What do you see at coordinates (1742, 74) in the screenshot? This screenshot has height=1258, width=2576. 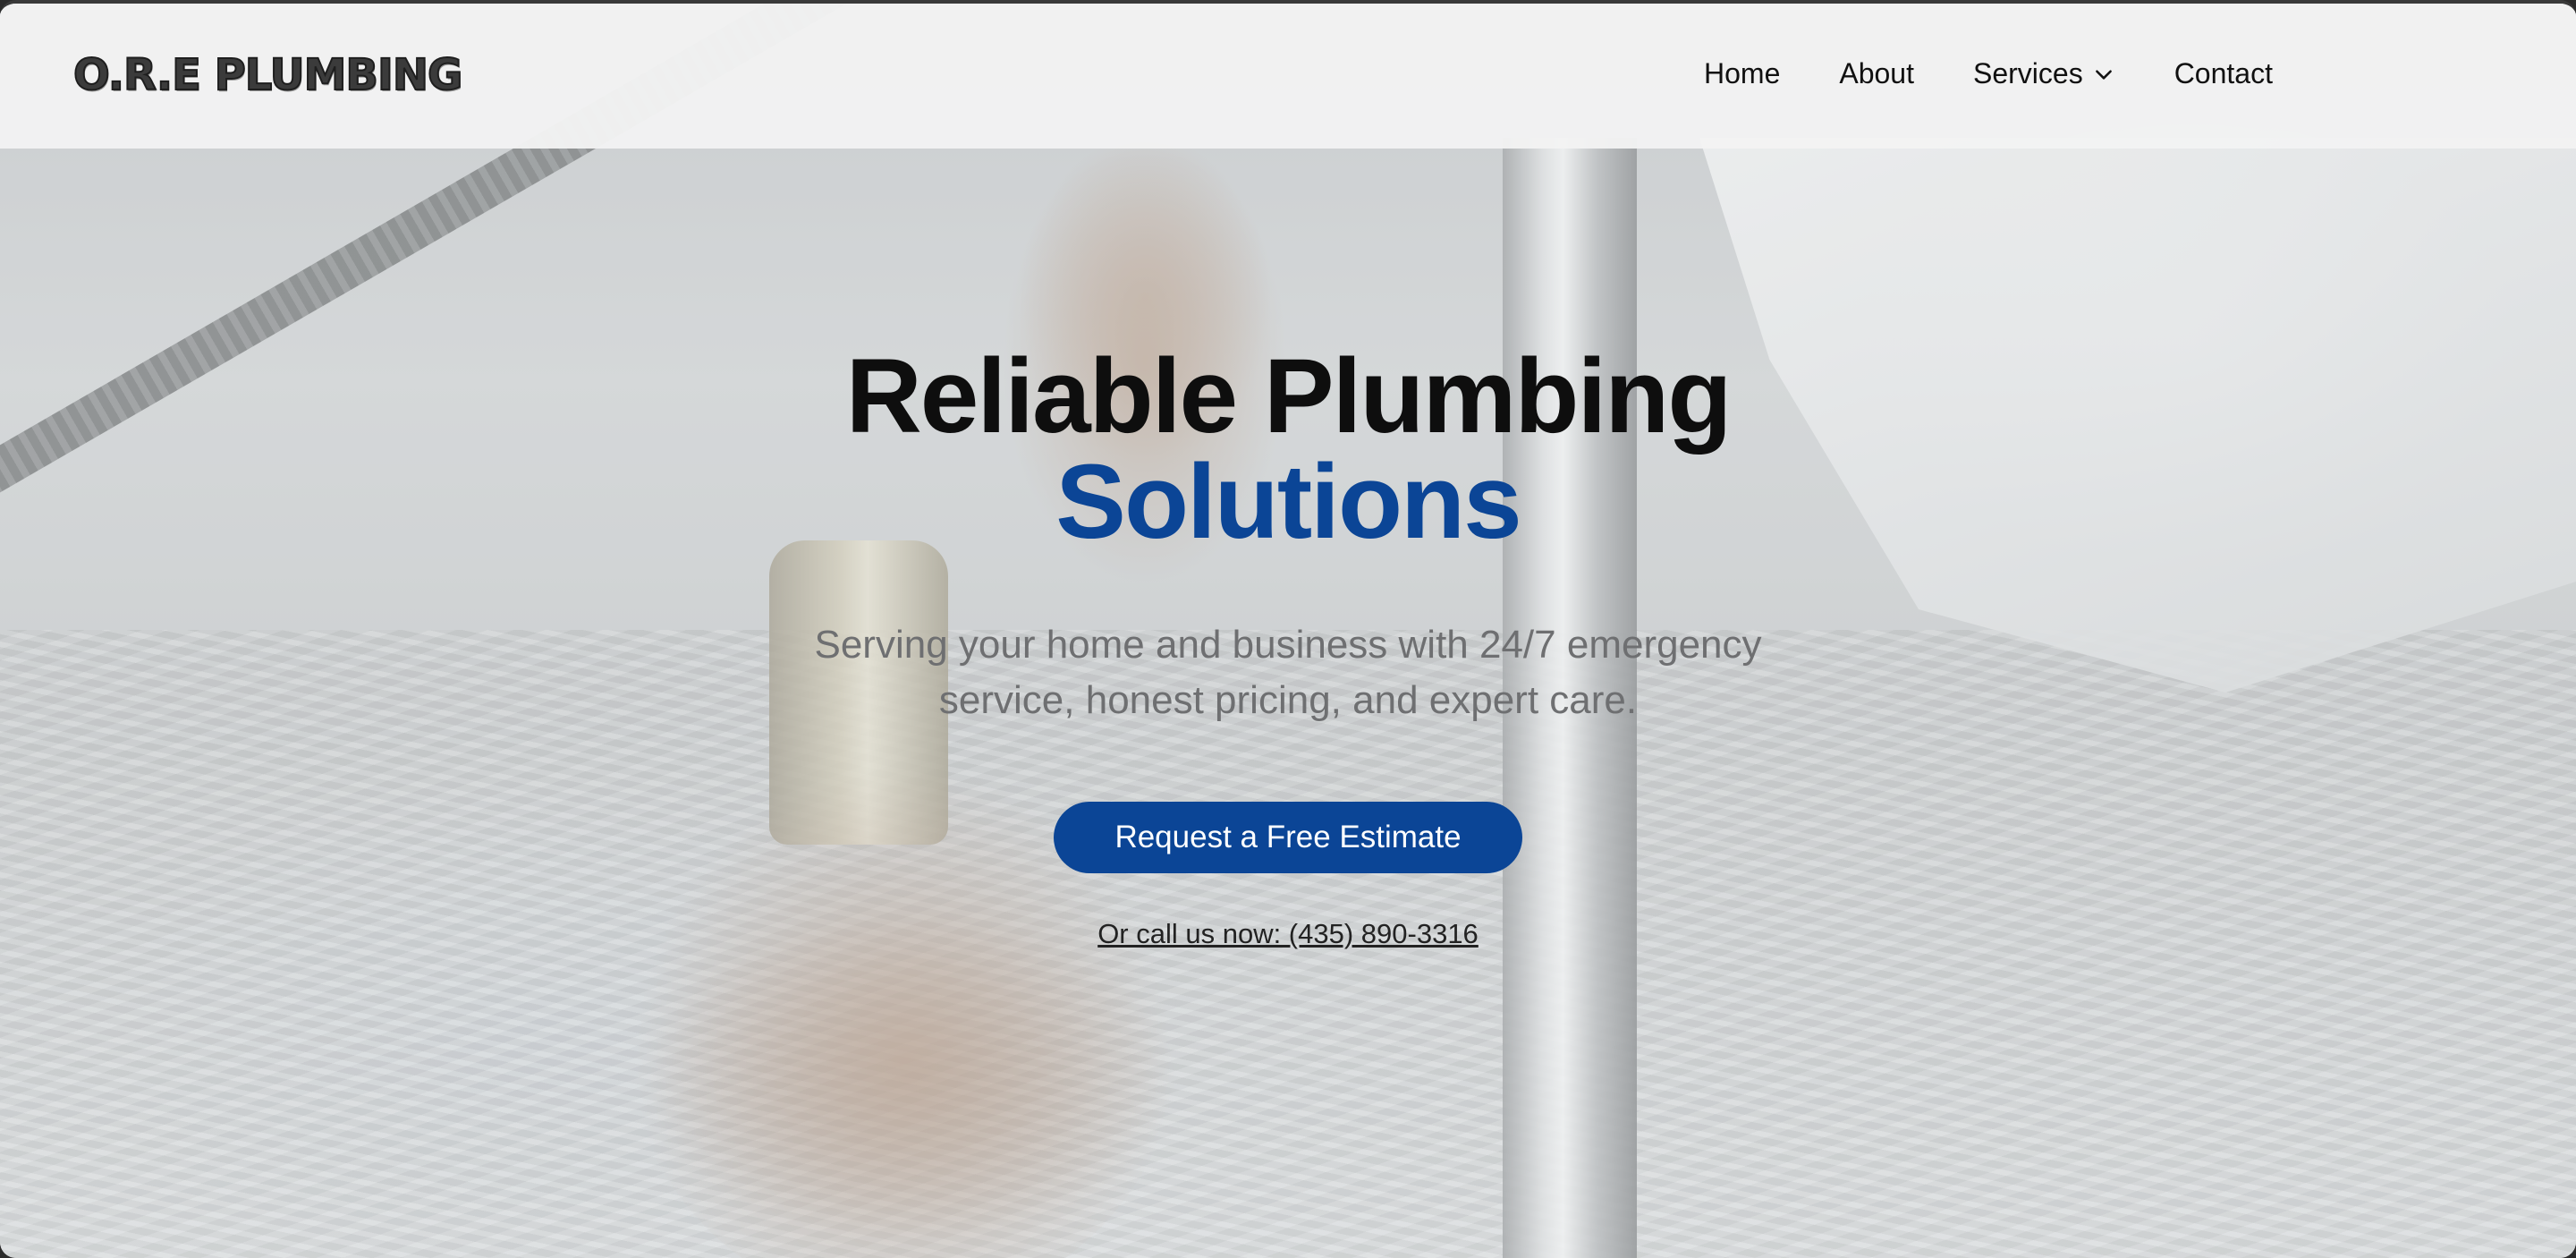 I see `nav-home: Home` at bounding box center [1742, 74].